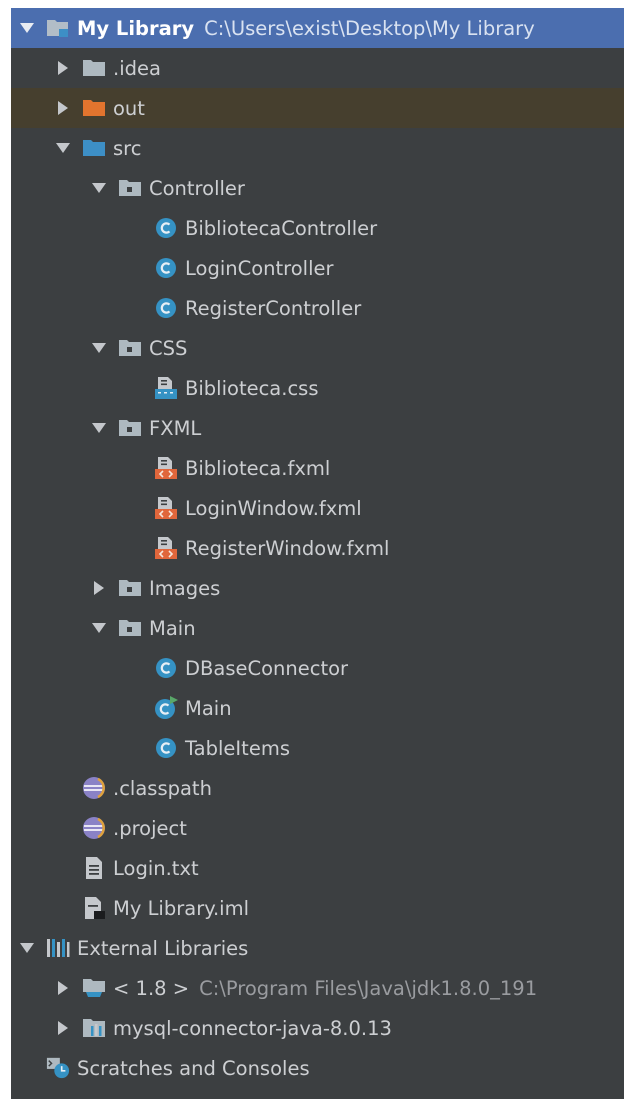 The height and width of the screenshot is (1099, 628). Describe the element at coordinates (317, 188) in the screenshot. I see `tree-node-controller: Controller` at that location.